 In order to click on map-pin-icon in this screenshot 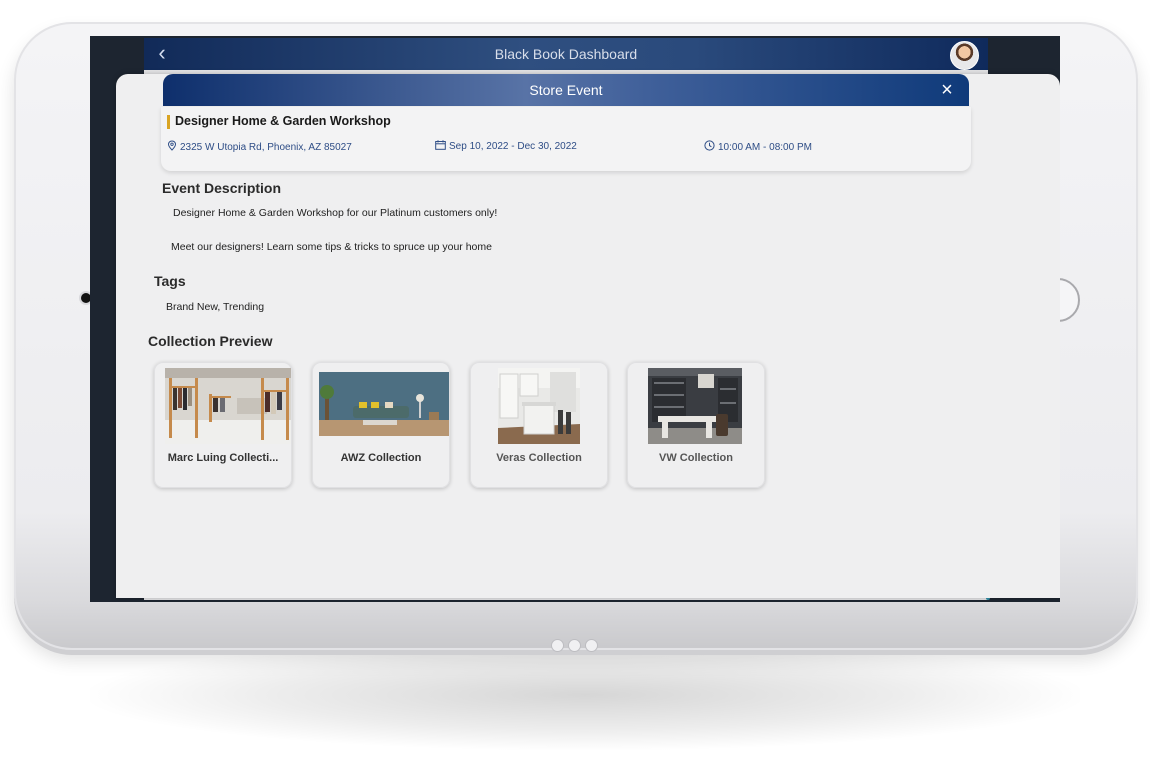, I will do `click(172, 147)`.